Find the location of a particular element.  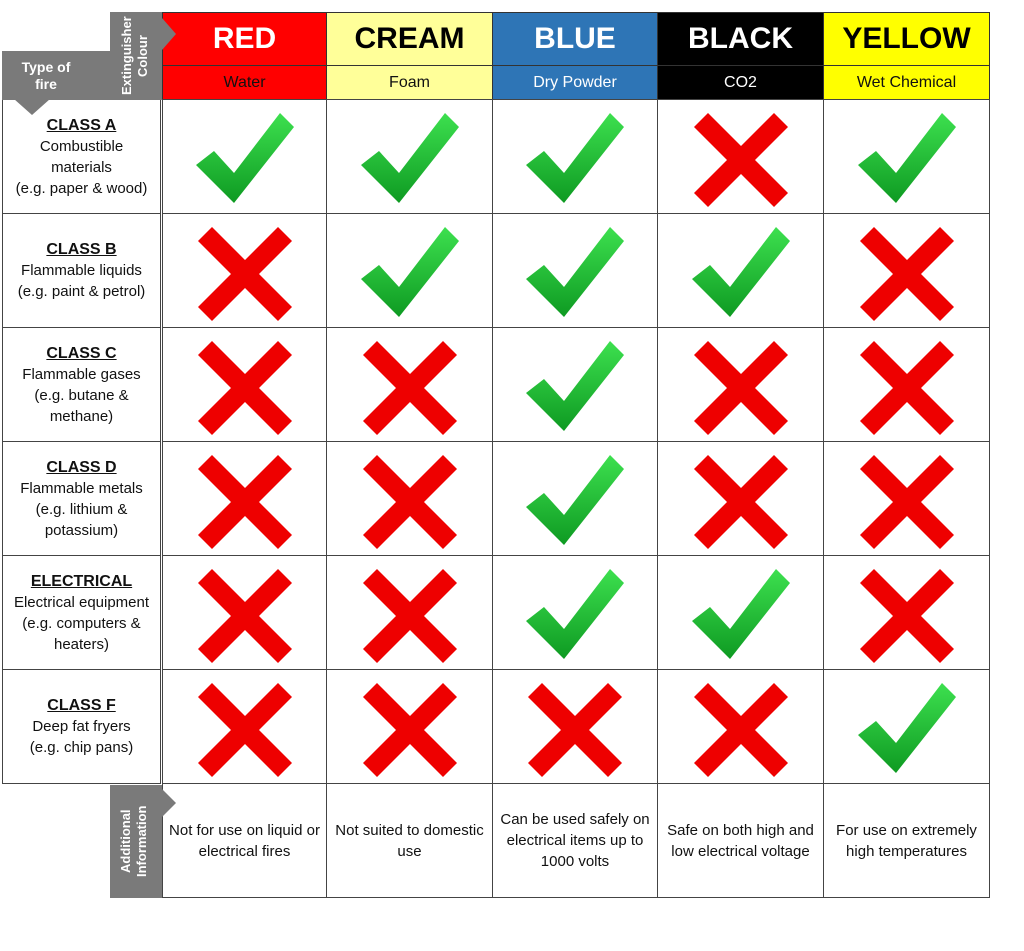

extinguisher-colour-yellow: YELLOW is located at coordinates (906, 39).